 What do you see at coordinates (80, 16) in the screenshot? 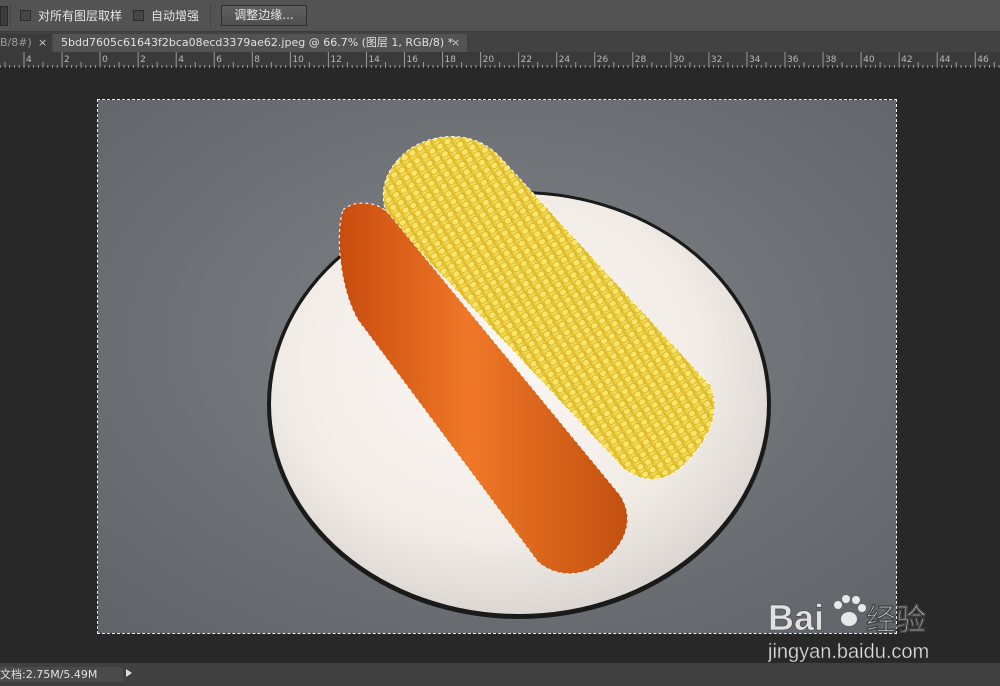
I see `sample-all-layers-label: 对所有图层取样` at bounding box center [80, 16].